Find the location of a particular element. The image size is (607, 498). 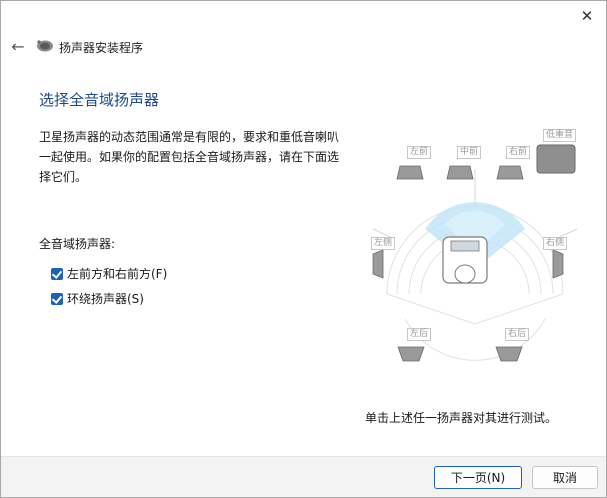

subwoofer-speaker-icon is located at coordinates (556, 159).